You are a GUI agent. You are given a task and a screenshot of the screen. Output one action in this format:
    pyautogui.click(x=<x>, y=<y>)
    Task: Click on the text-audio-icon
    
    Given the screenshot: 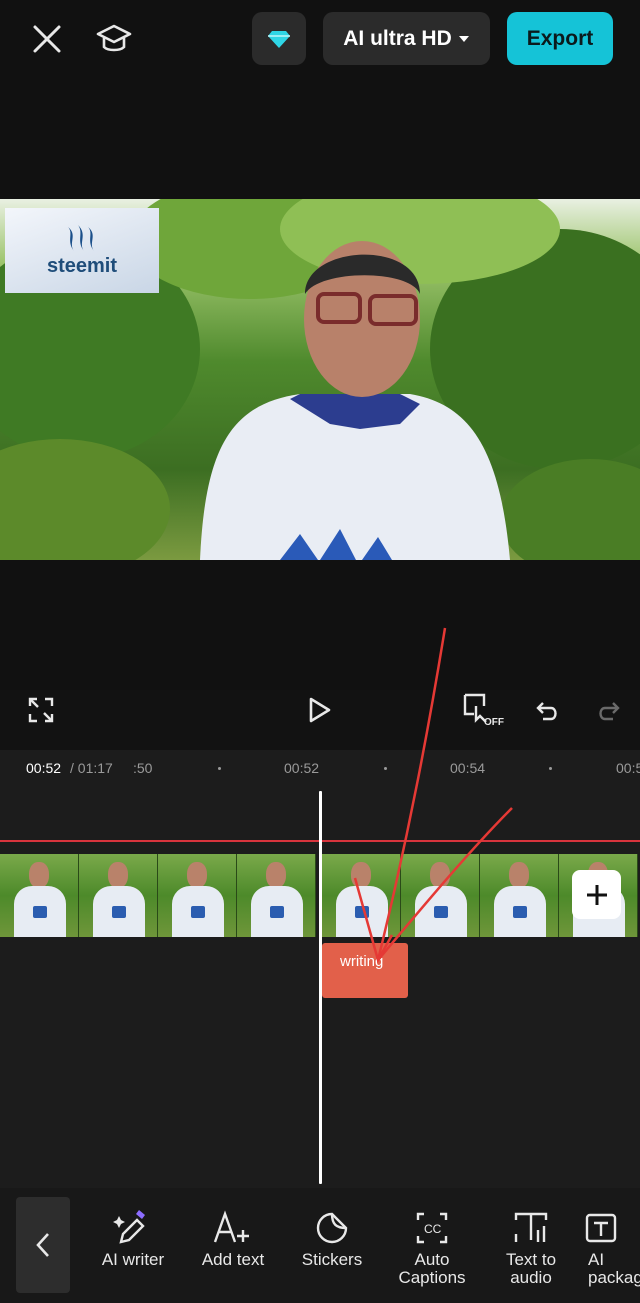 What is the action you would take?
    pyautogui.click(x=531, y=1227)
    